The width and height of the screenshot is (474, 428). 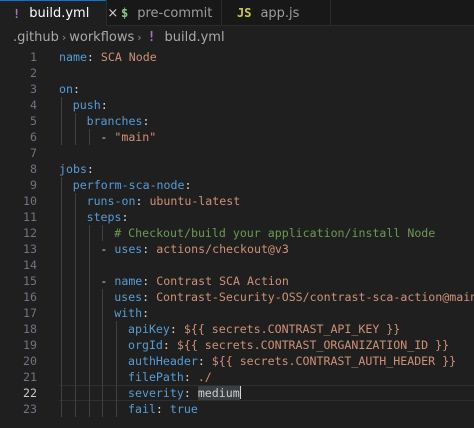 I want to click on code-line: 15 - name: Contrast SCA Action, so click(x=237, y=281).